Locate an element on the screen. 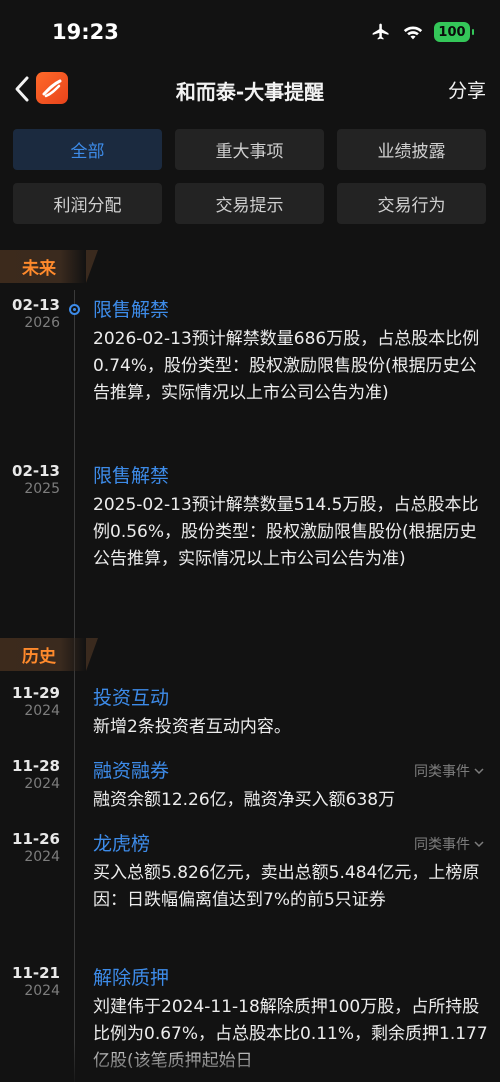 This screenshot has width=500, height=1082. filter-trading-behavior: 交易行为 is located at coordinates (411, 203).